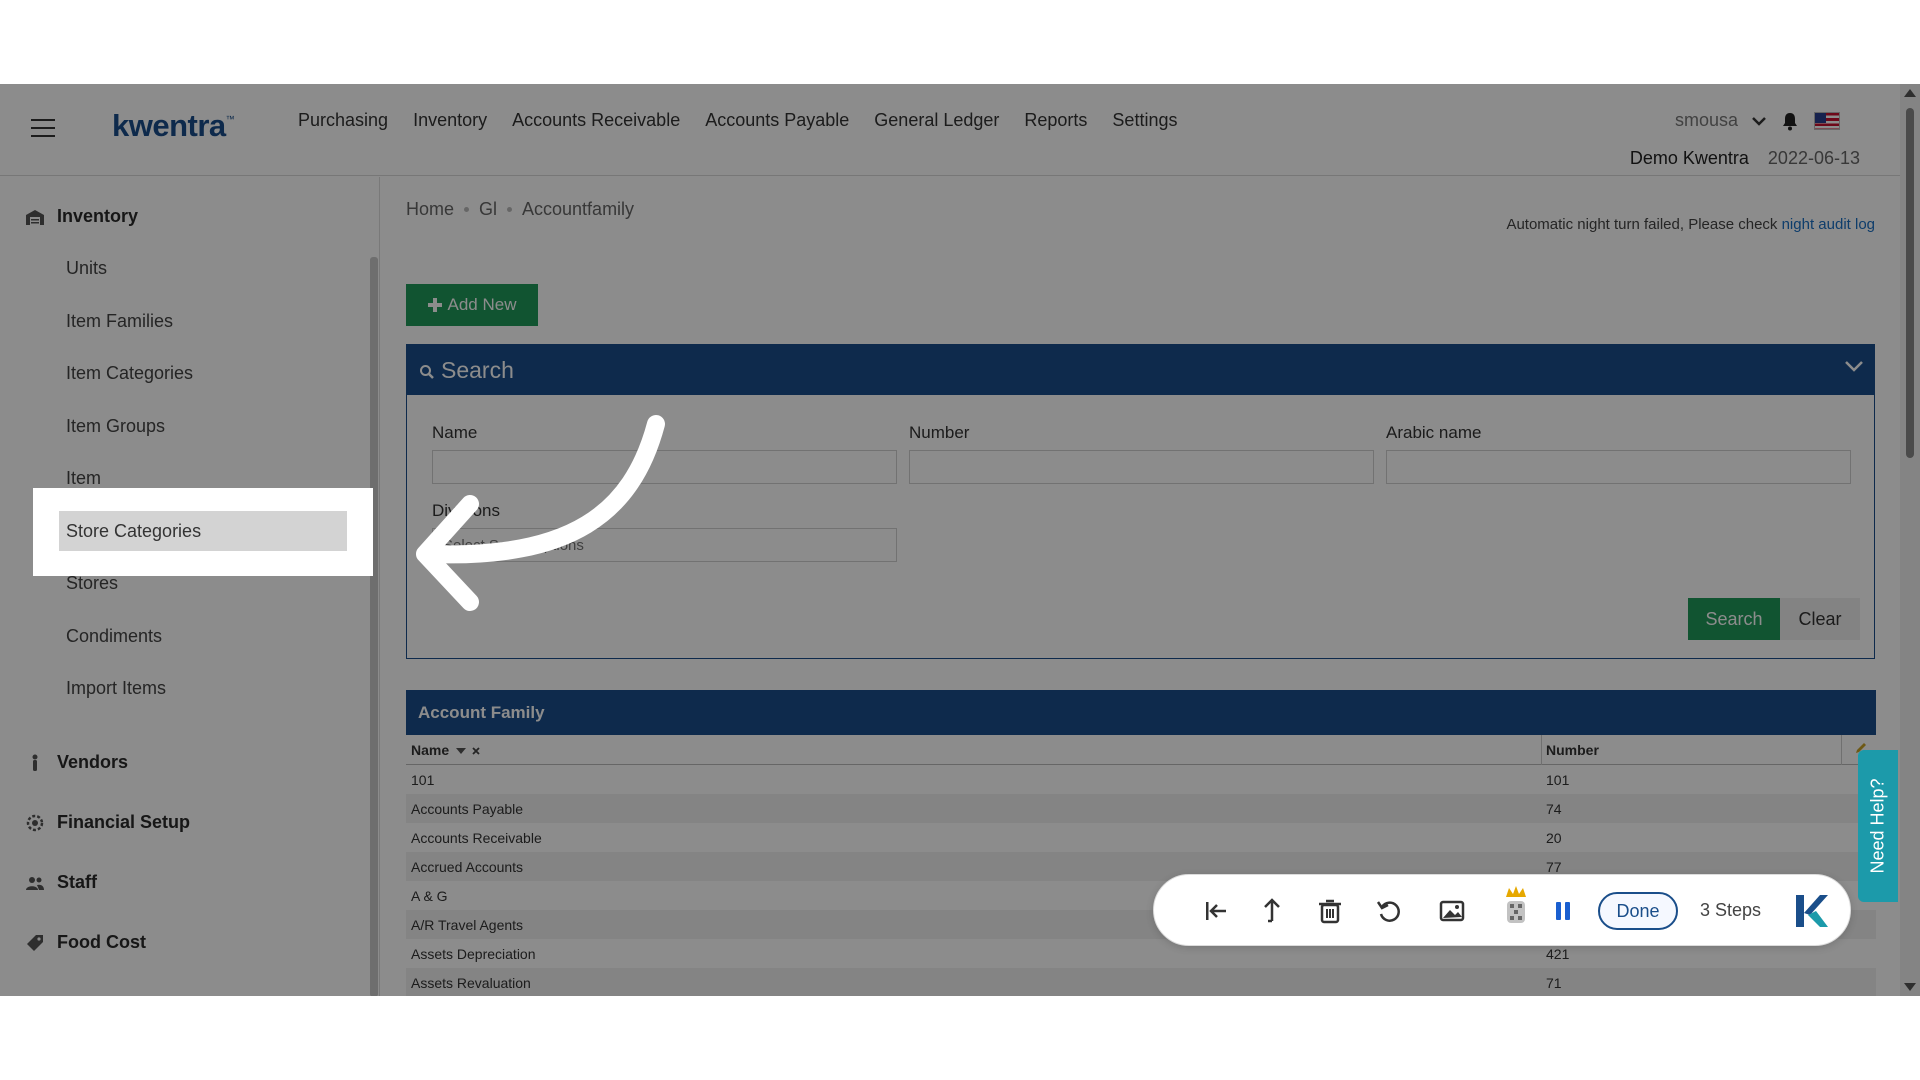  What do you see at coordinates (81, 216) in the screenshot?
I see `sidebar-section-inventory: Inventory` at bounding box center [81, 216].